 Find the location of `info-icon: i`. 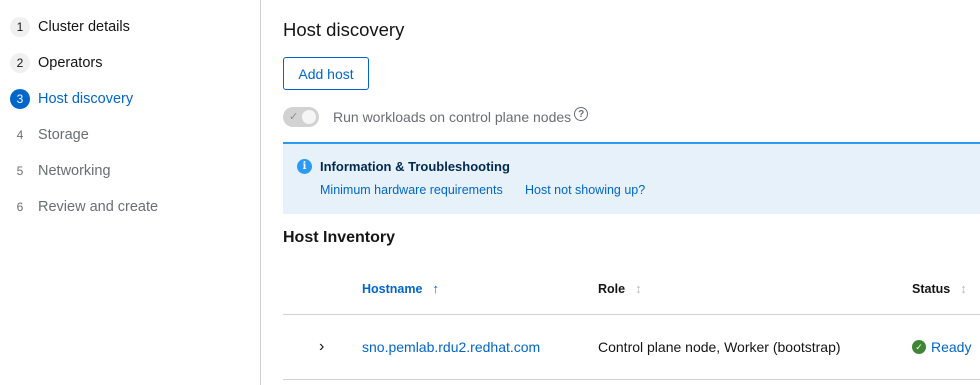

info-icon: i is located at coordinates (304, 166).